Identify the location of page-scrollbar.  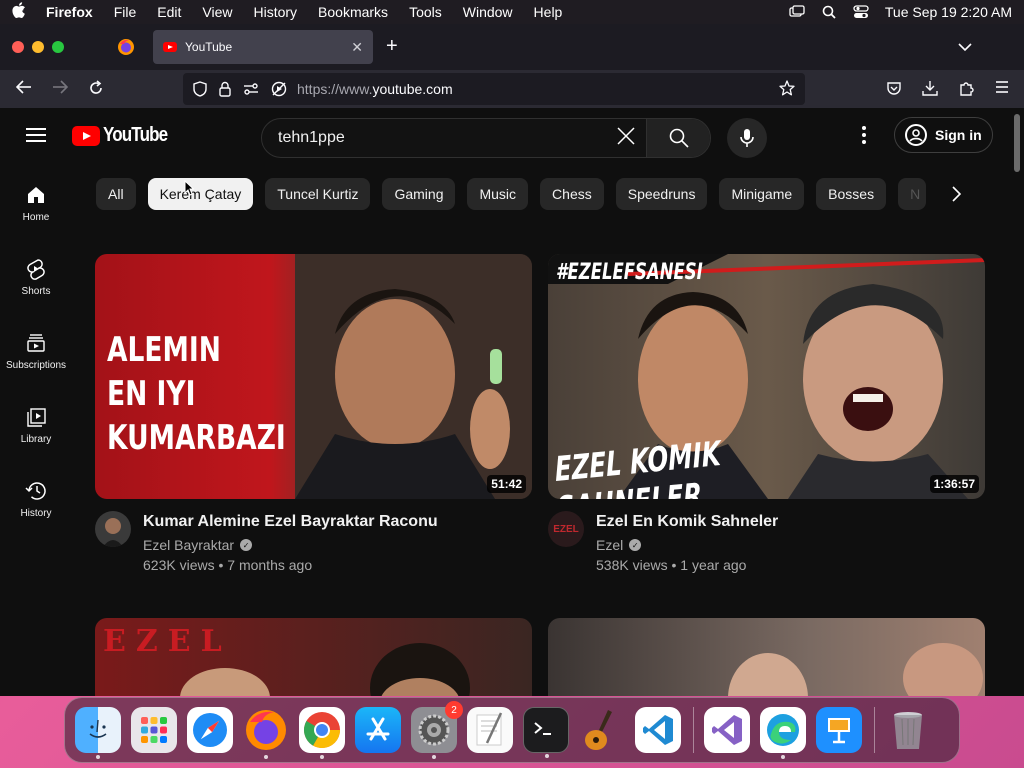
(1018, 402).